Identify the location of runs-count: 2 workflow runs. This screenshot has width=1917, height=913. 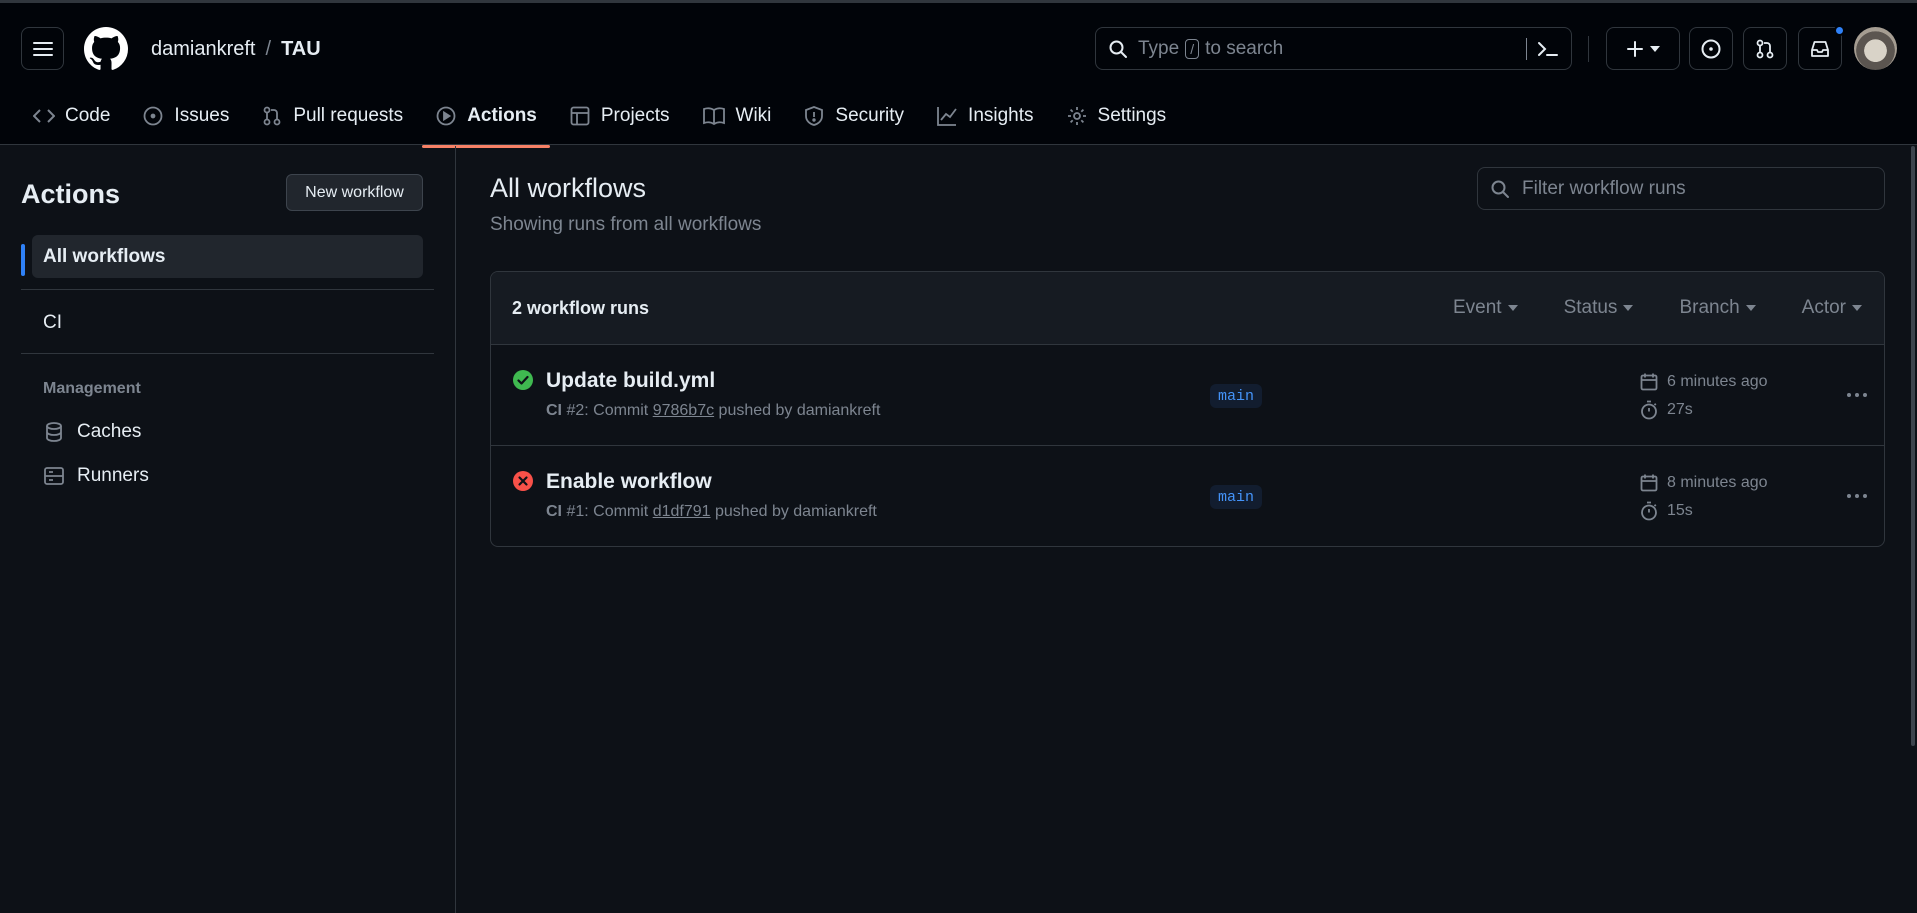
(581, 307).